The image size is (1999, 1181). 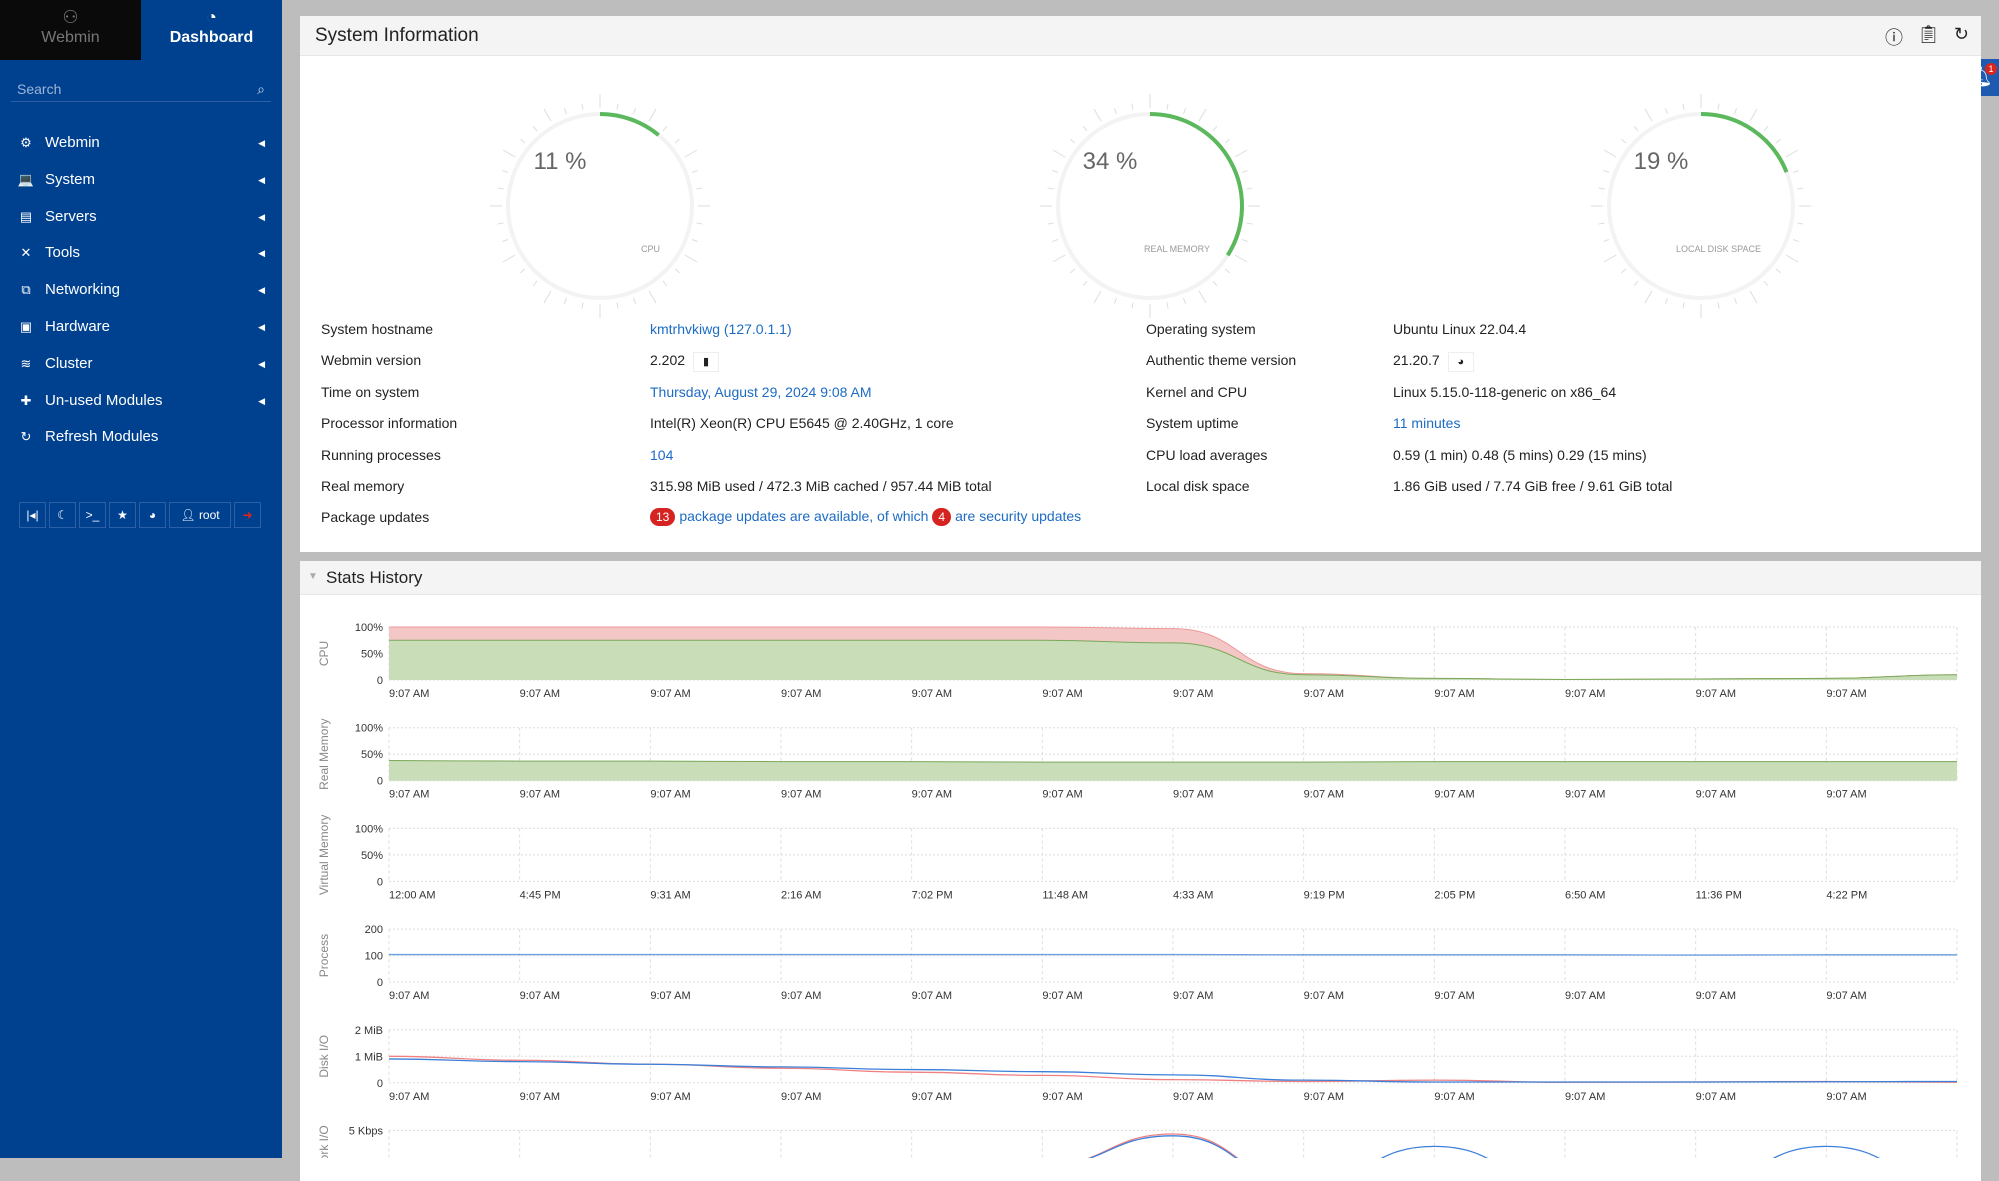 What do you see at coordinates (324, 653) in the screenshot?
I see `chart-ylabel: CPU` at bounding box center [324, 653].